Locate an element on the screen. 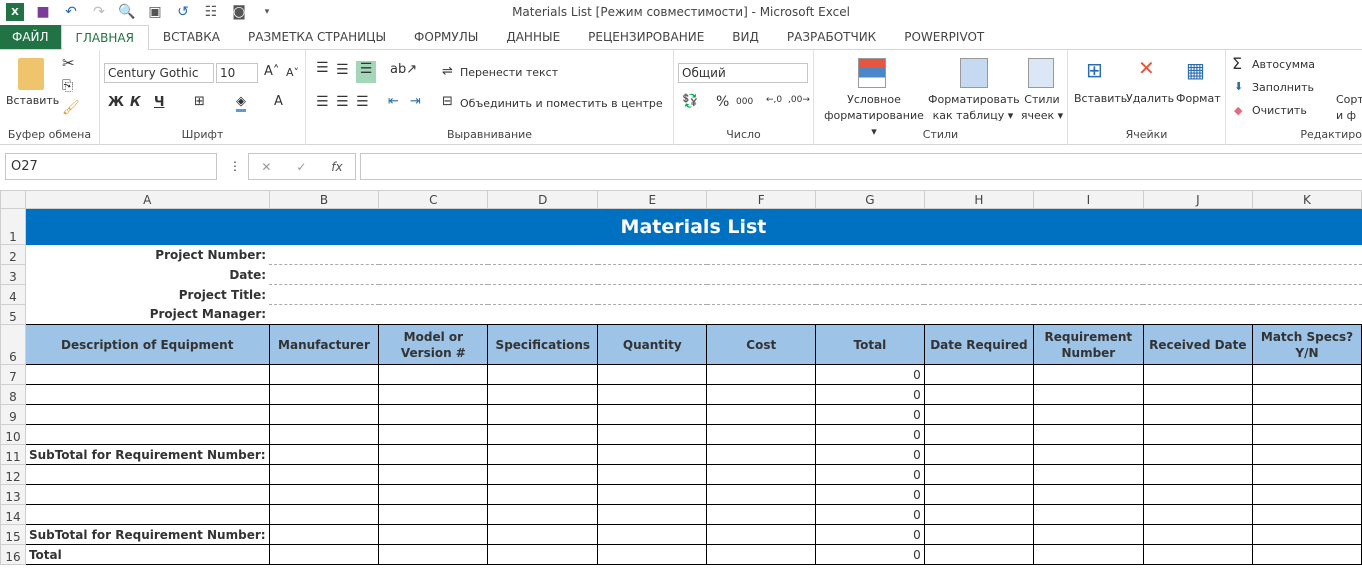 The image size is (1362, 568). cell-styles-button: Стили ячеек ▾ is located at coordinates (1042, 108).